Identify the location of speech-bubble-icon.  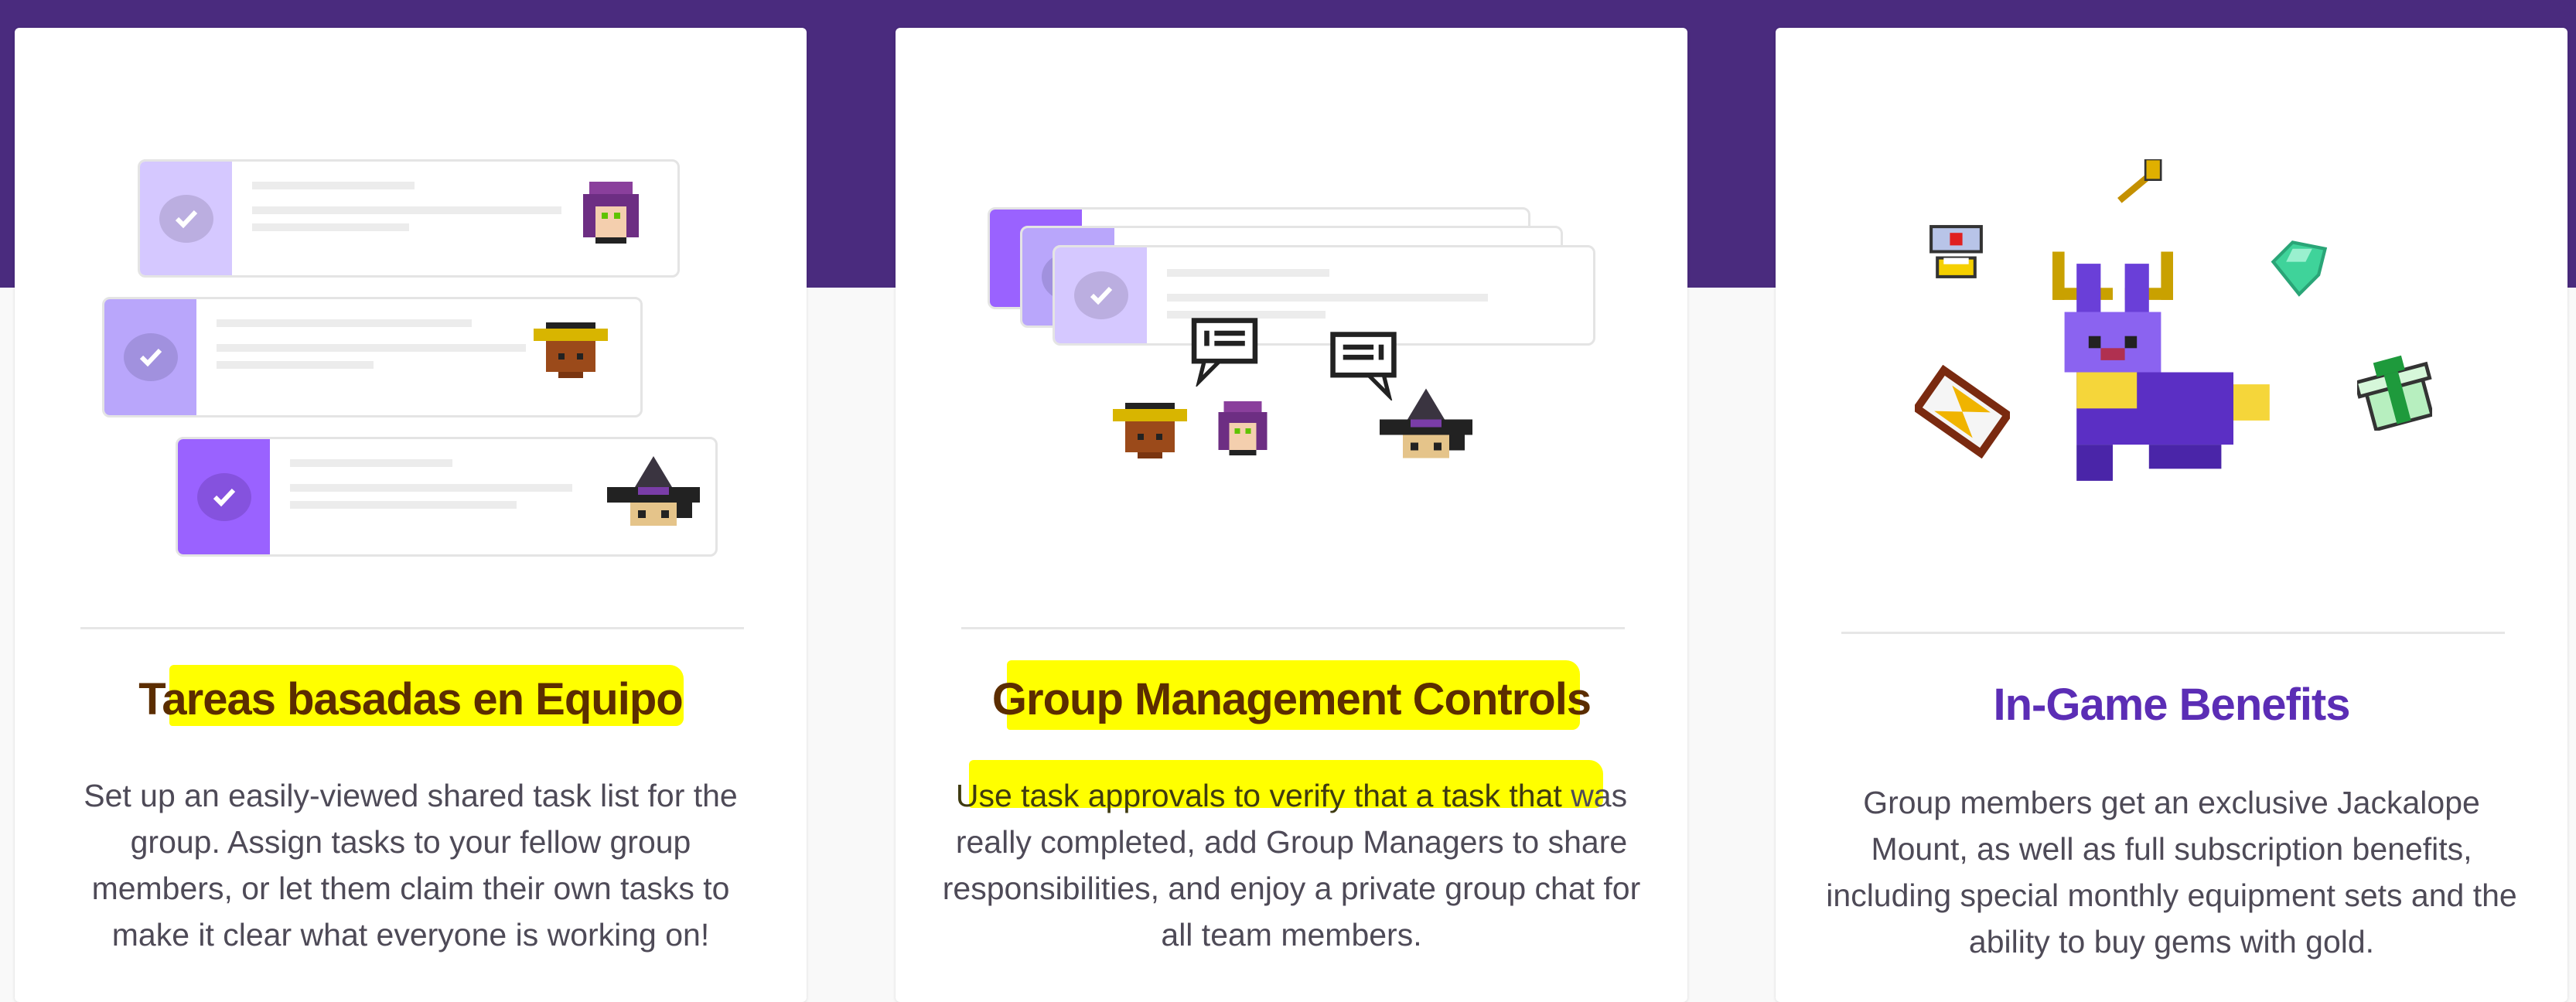
(1225, 352).